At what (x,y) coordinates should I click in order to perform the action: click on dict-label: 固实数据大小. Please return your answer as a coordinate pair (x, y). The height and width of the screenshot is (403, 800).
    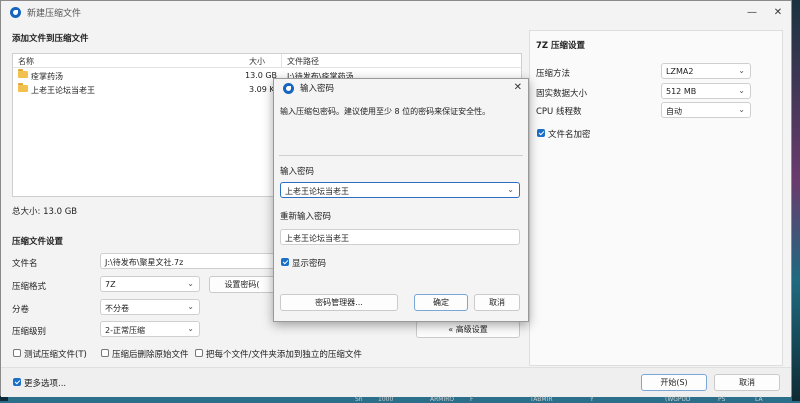
    Looking at the image, I should click on (562, 94).